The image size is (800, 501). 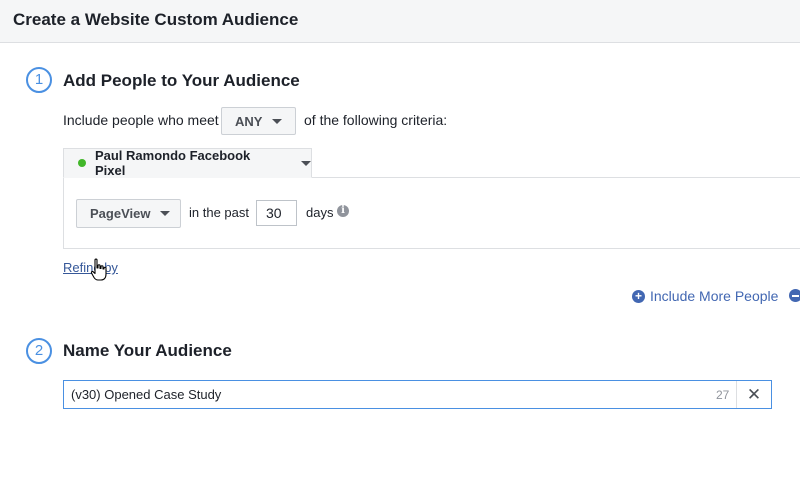 What do you see at coordinates (387, 394) in the screenshot?
I see `audience-name-input` at bounding box center [387, 394].